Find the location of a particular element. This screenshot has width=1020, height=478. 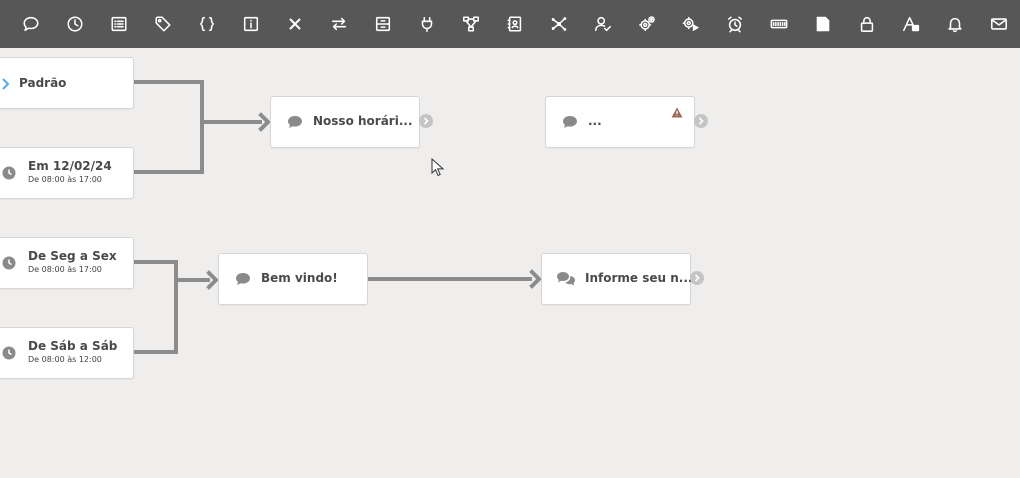

list-icon is located at coordinates (119, 24).